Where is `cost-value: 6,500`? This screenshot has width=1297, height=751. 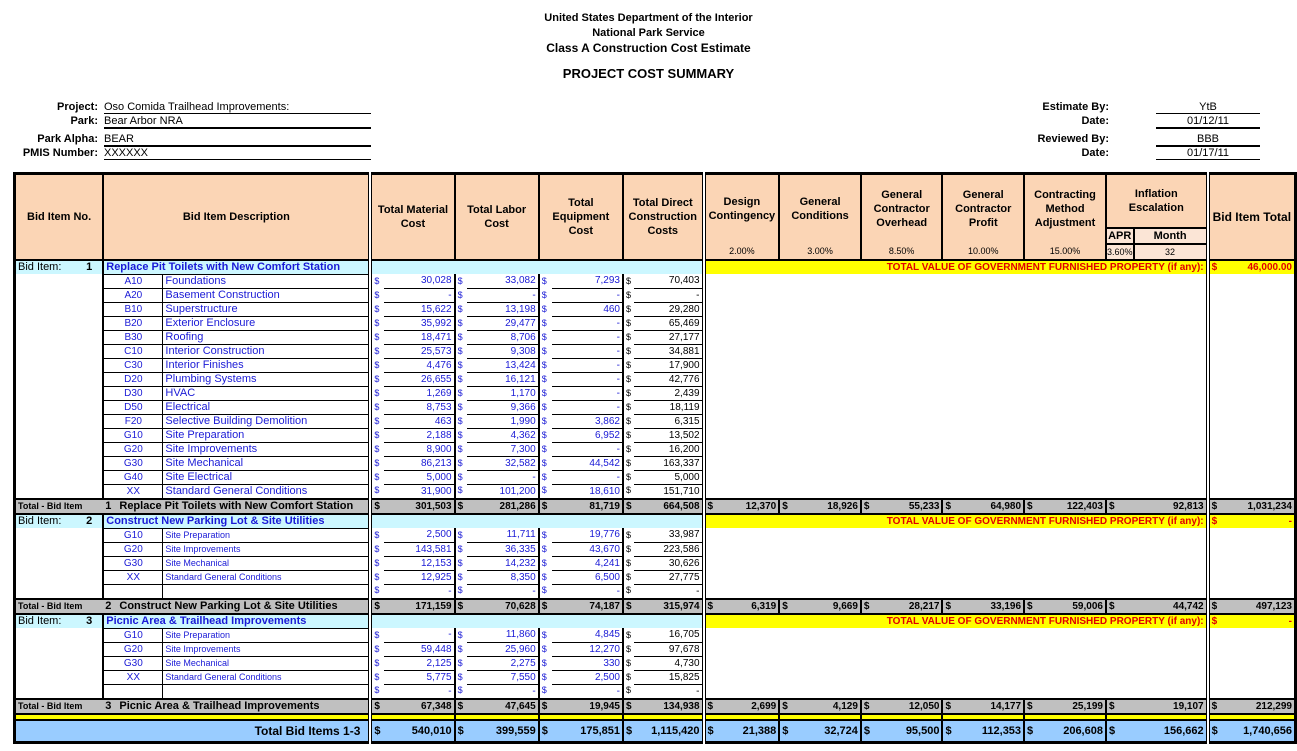
cost-value: 6,500 is located at coordinates (588, 577).